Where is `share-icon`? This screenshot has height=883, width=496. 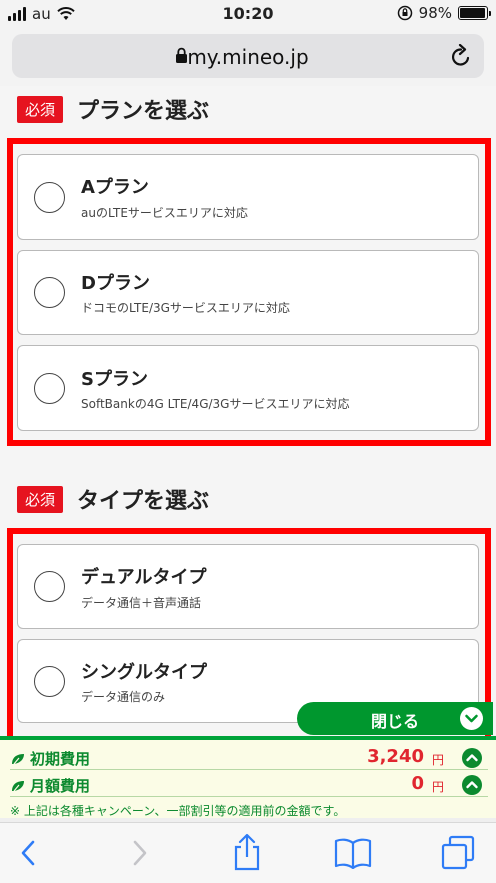 share-icon is located at coordinates (247, 852).